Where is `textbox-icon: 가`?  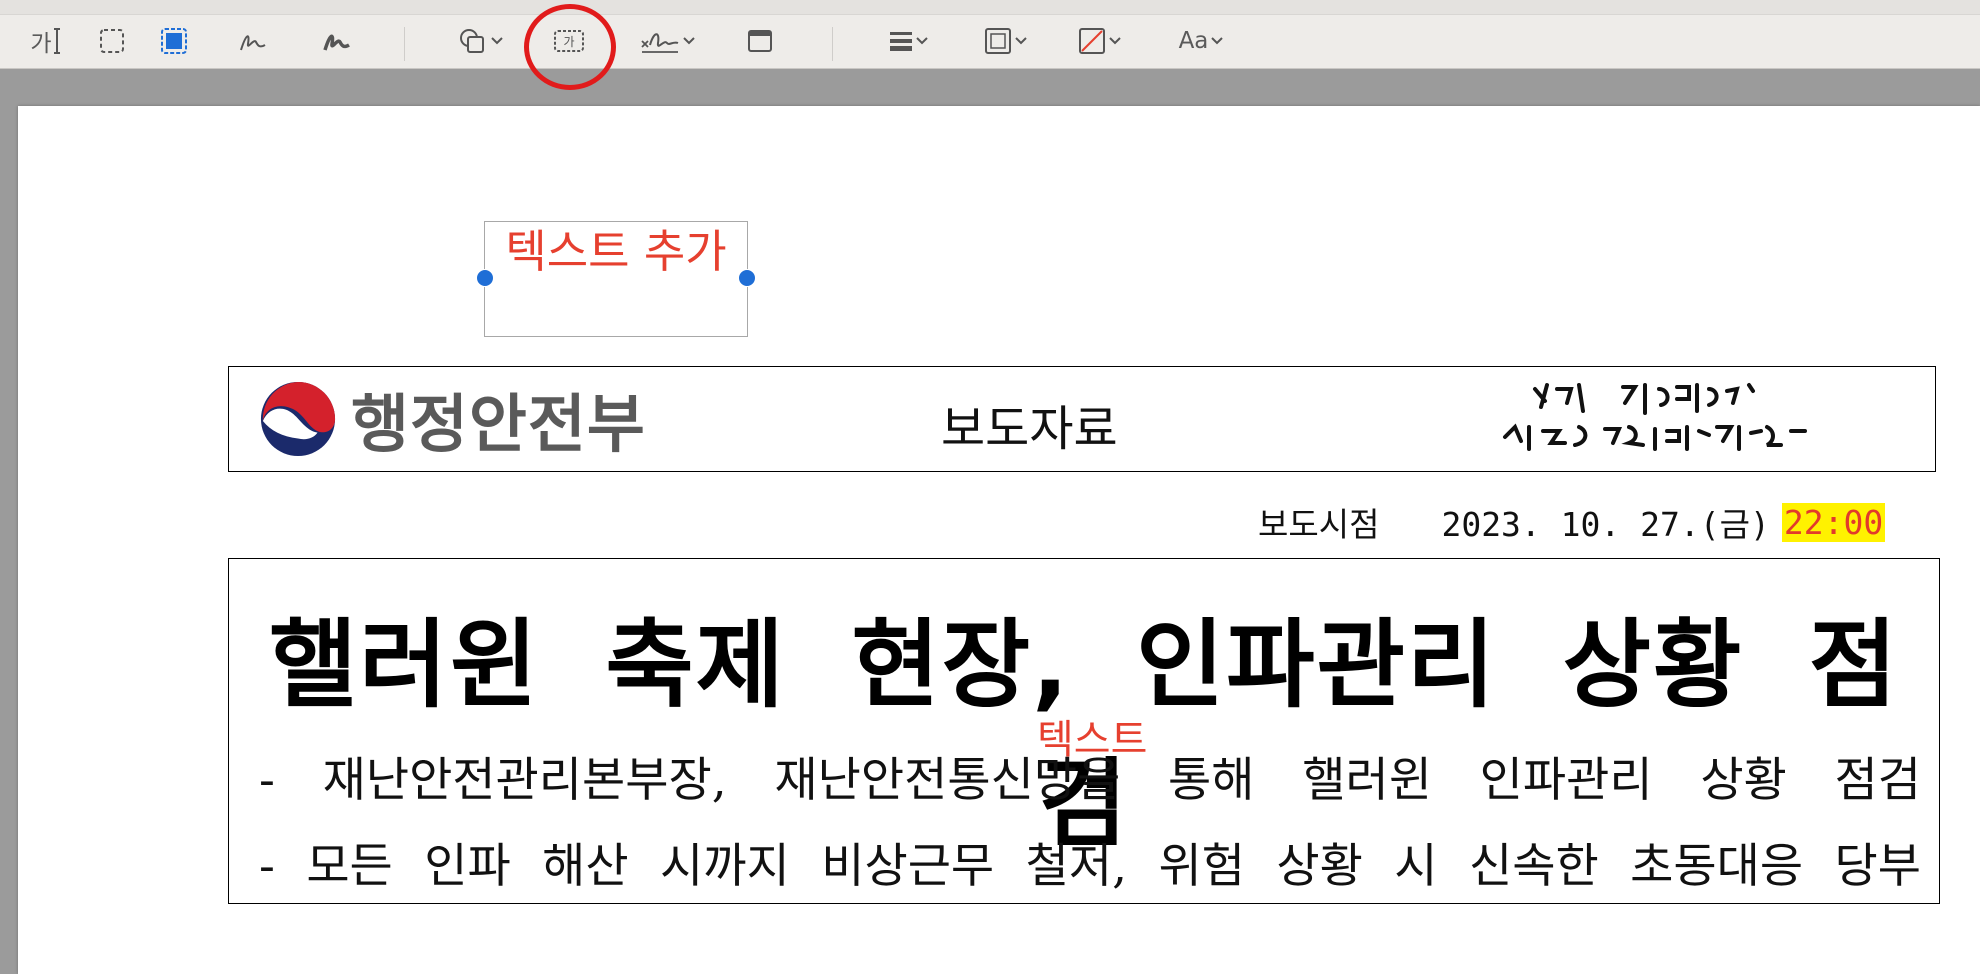 textbox-icon: 가 is located at coordinates (569, 41).